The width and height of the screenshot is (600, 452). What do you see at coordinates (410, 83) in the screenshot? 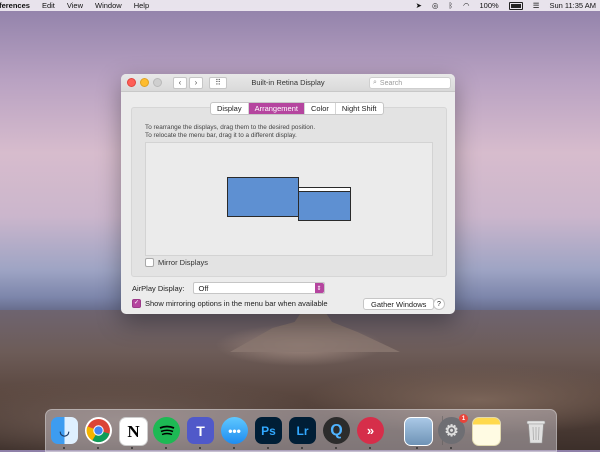
I see `search-field: ⌕ Search` at bounding box center [410, 83].